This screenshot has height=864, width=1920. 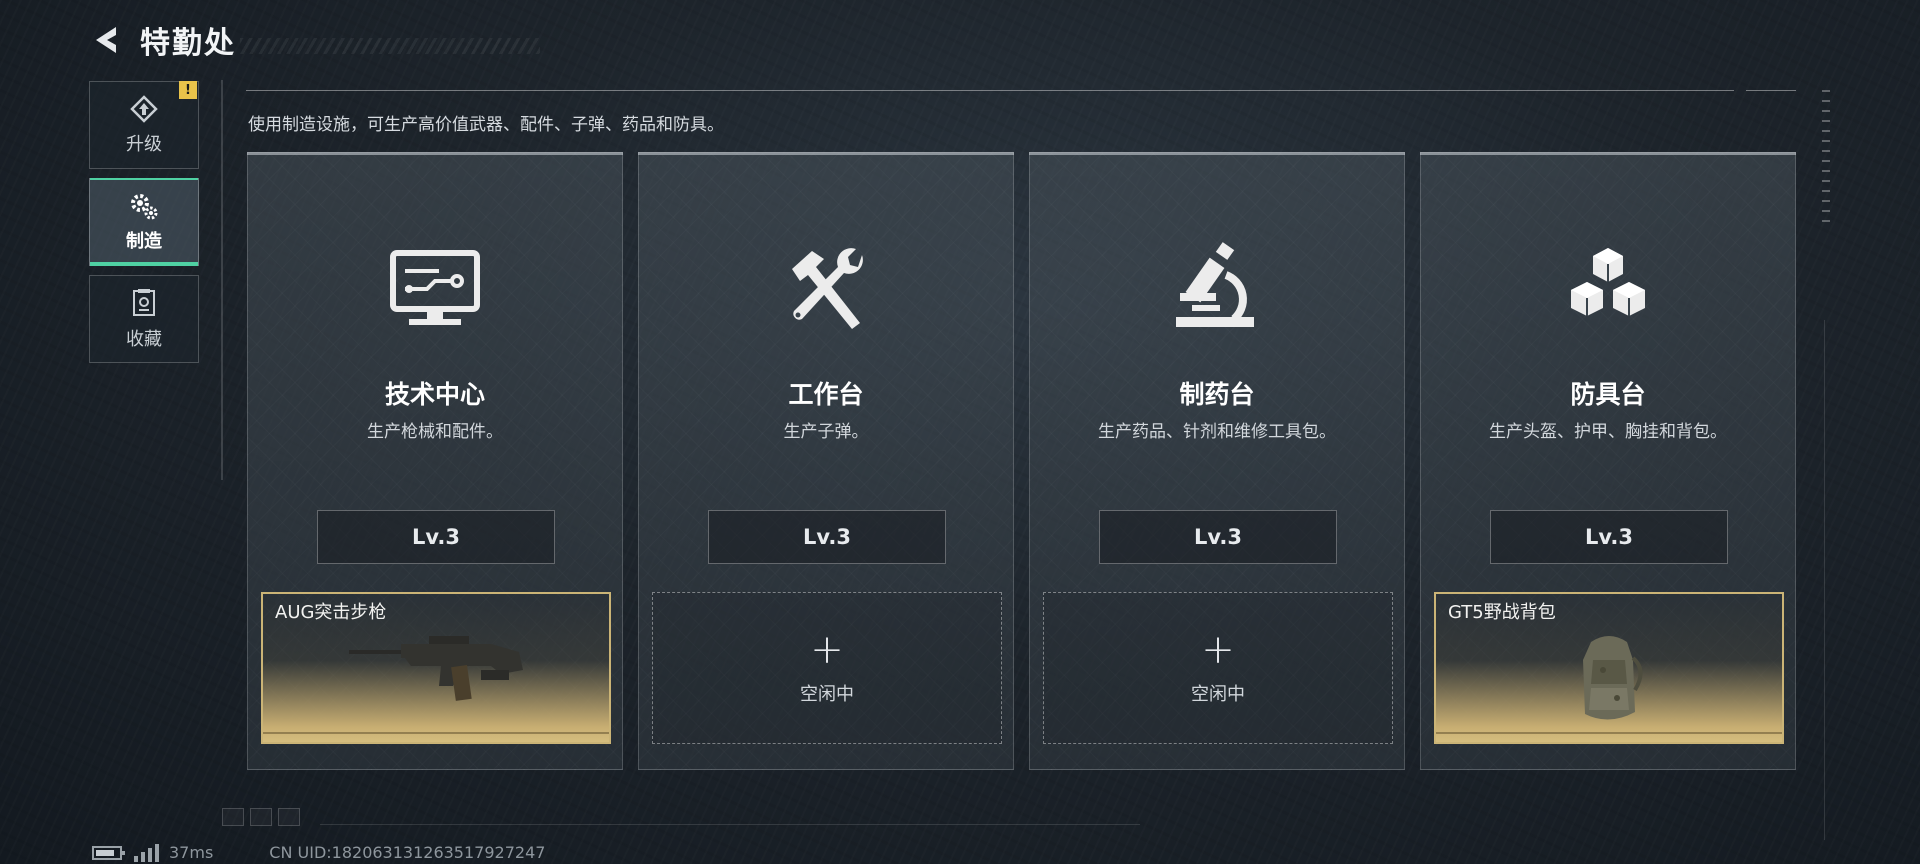 I want to click on upgrade-icon, so click(x=144, y=109).